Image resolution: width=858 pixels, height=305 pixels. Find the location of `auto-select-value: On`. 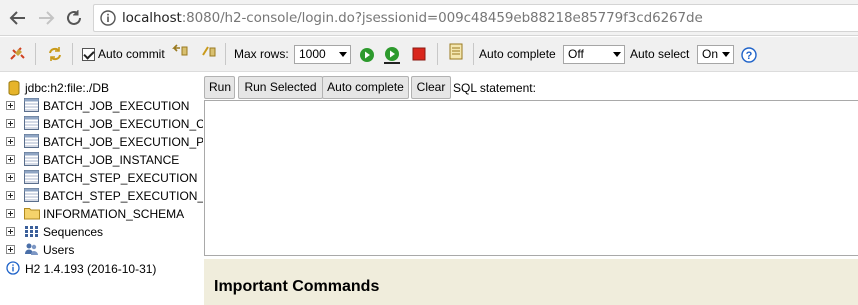

auto-select-value: On is located at coordinates (710, 54).